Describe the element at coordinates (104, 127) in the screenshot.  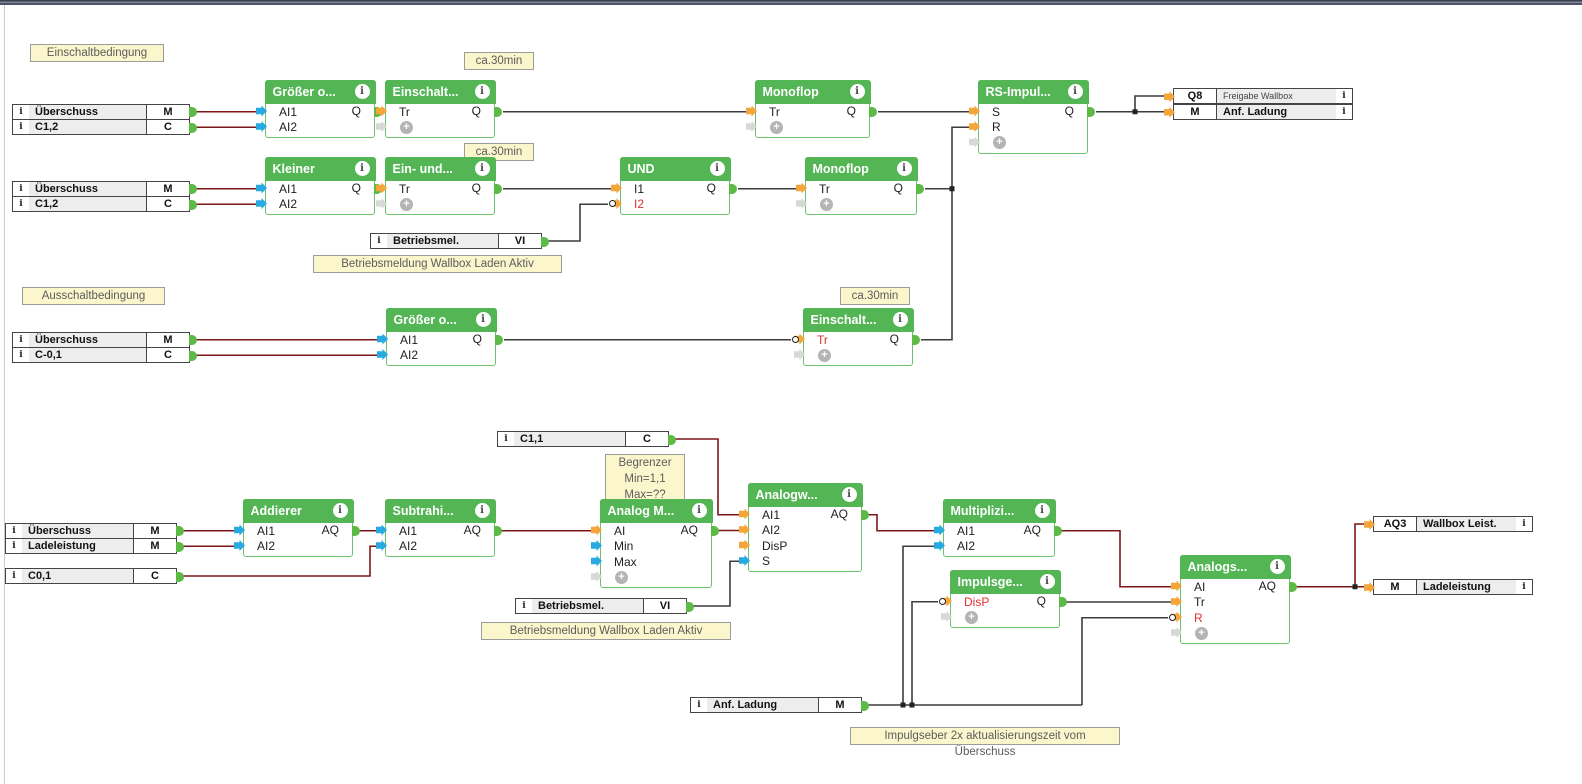
I see `input-terminal-c12-1: i C1,2 C` at that location.